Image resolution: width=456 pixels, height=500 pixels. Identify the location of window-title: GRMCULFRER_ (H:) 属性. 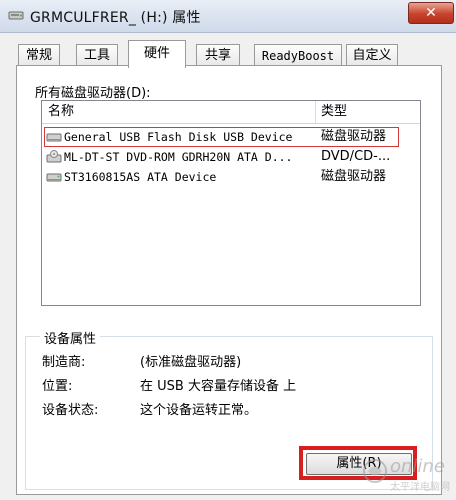
(115, 18).